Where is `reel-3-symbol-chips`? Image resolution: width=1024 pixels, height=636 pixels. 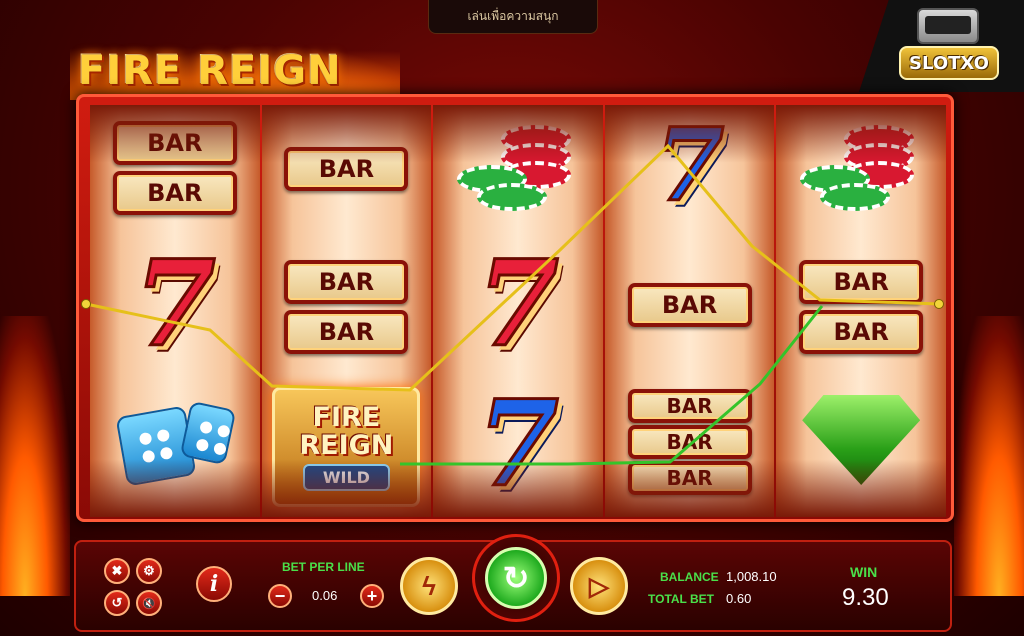 reel-3-symbol-chips is located at coordinates (518, 167).